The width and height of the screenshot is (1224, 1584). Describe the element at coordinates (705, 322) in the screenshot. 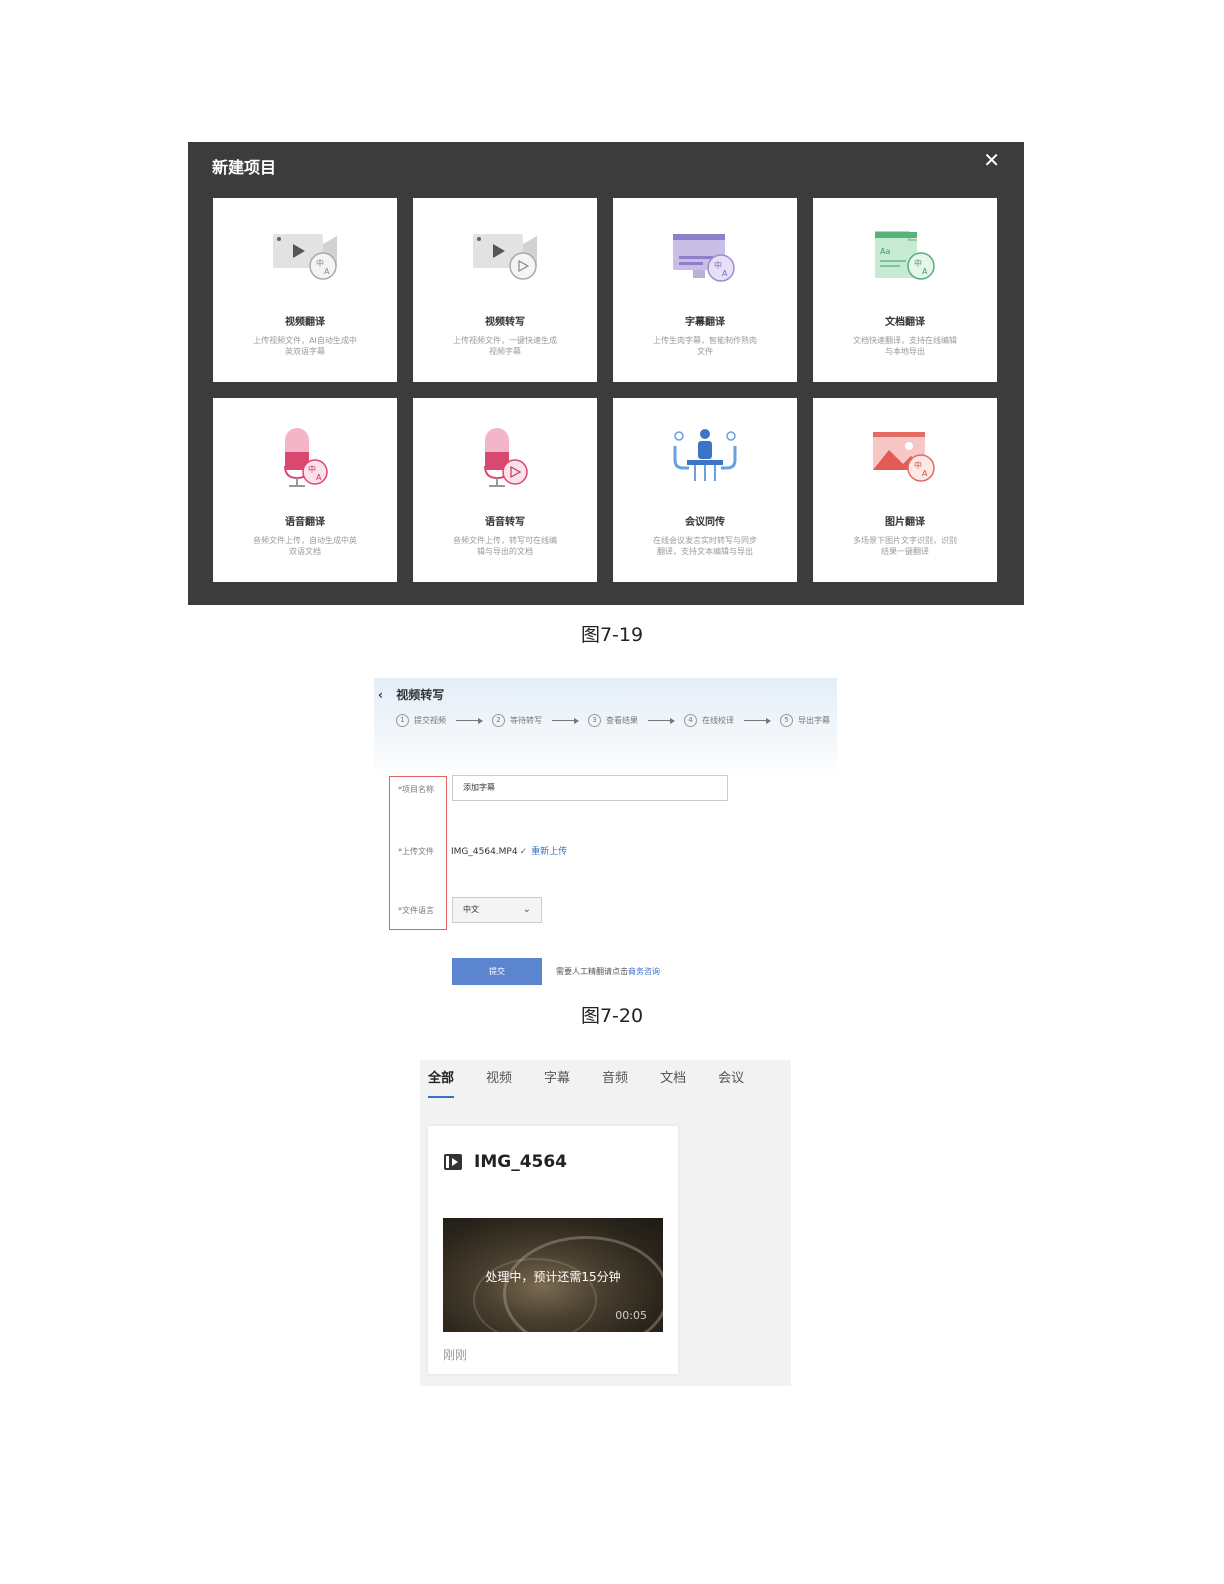

I see `card-name: 字幕翻译` at that location.